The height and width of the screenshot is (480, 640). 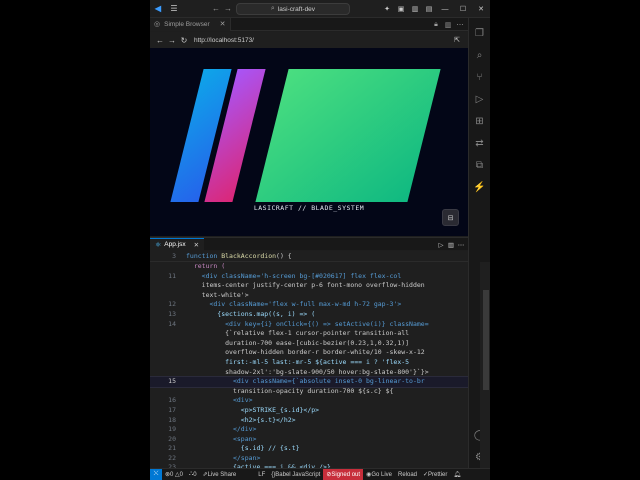 I want to click on remote-indicator-icon: ⤬, so click(x=156, y=474).